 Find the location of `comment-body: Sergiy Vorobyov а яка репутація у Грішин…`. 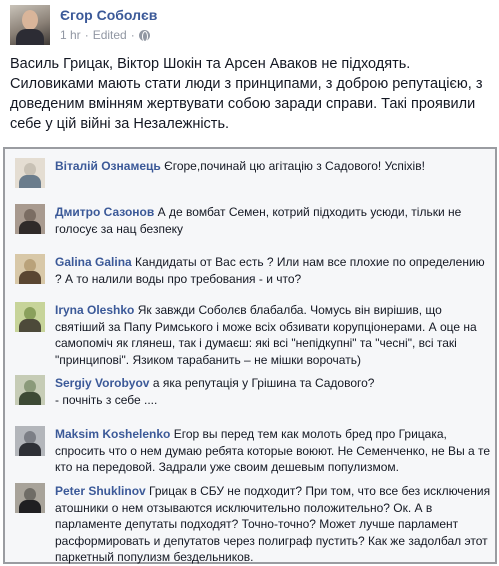

comment-body: Sergiy Vorobyov а яка репутація у Грішин… is located at coordinates (274, 391).